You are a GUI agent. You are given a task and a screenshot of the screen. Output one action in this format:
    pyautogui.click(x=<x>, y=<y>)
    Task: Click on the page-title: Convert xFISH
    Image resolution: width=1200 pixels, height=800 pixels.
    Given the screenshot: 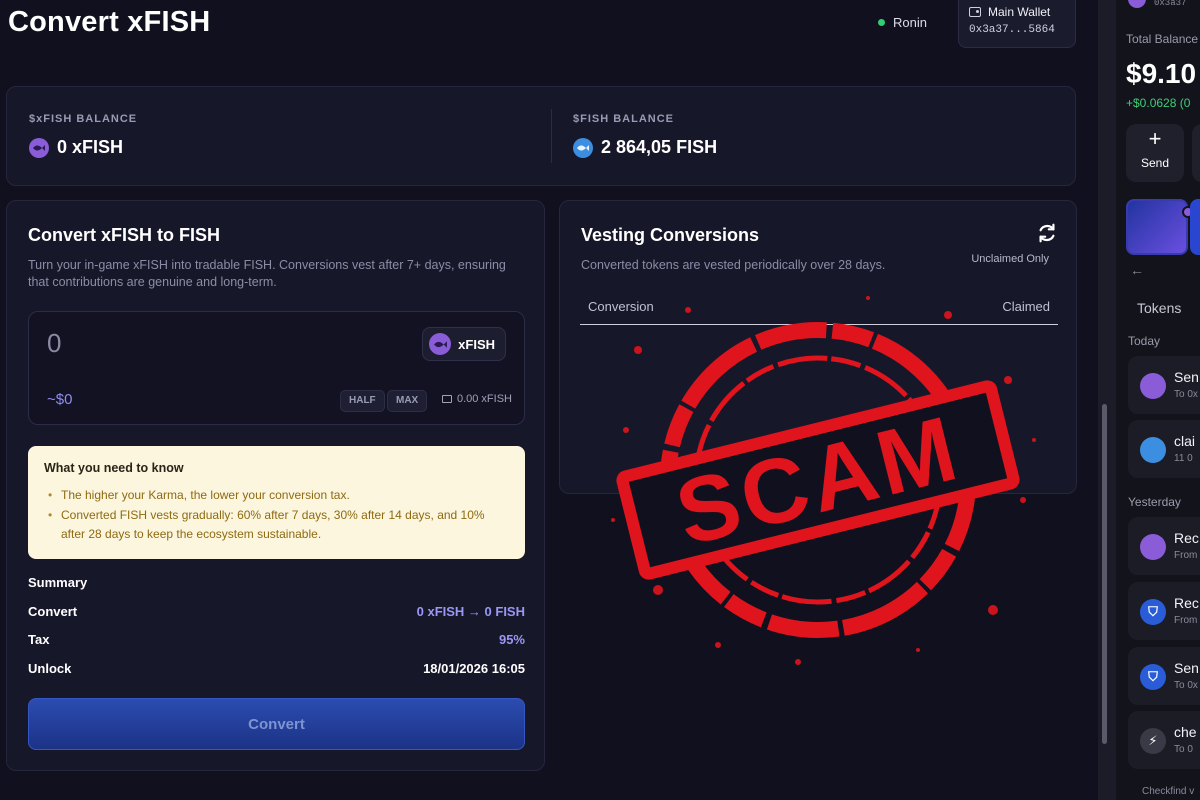 What is the action you would take?
    pyautogui.click(x=109, y=22)
    